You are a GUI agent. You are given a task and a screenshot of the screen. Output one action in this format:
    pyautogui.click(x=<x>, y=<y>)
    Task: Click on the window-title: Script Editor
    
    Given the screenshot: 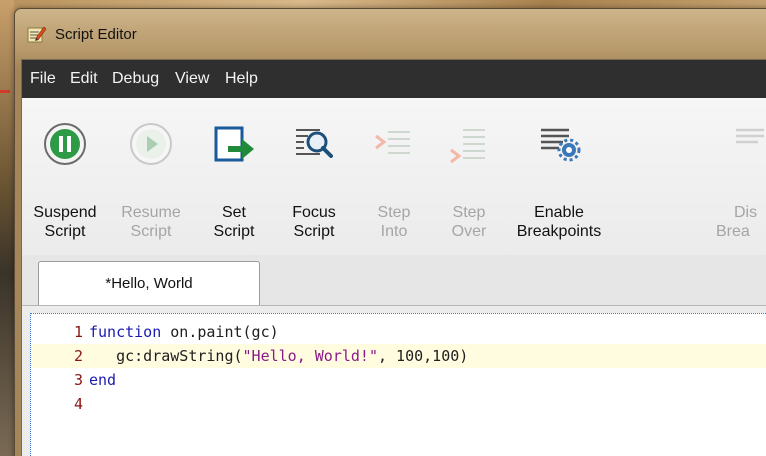 What is the action you would take?
    pyautogui.click(x=96, y=34)
    